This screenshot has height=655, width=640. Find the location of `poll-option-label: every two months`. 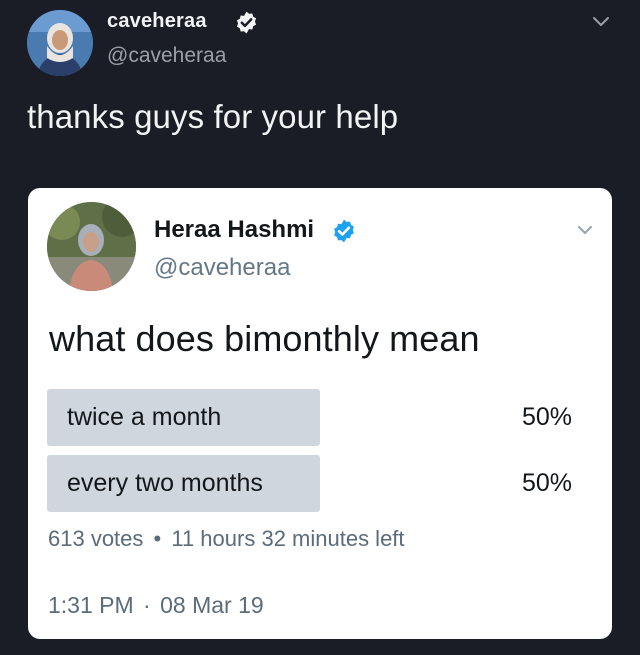

poll-option-label: every two months is located at coordinates (165, 483).